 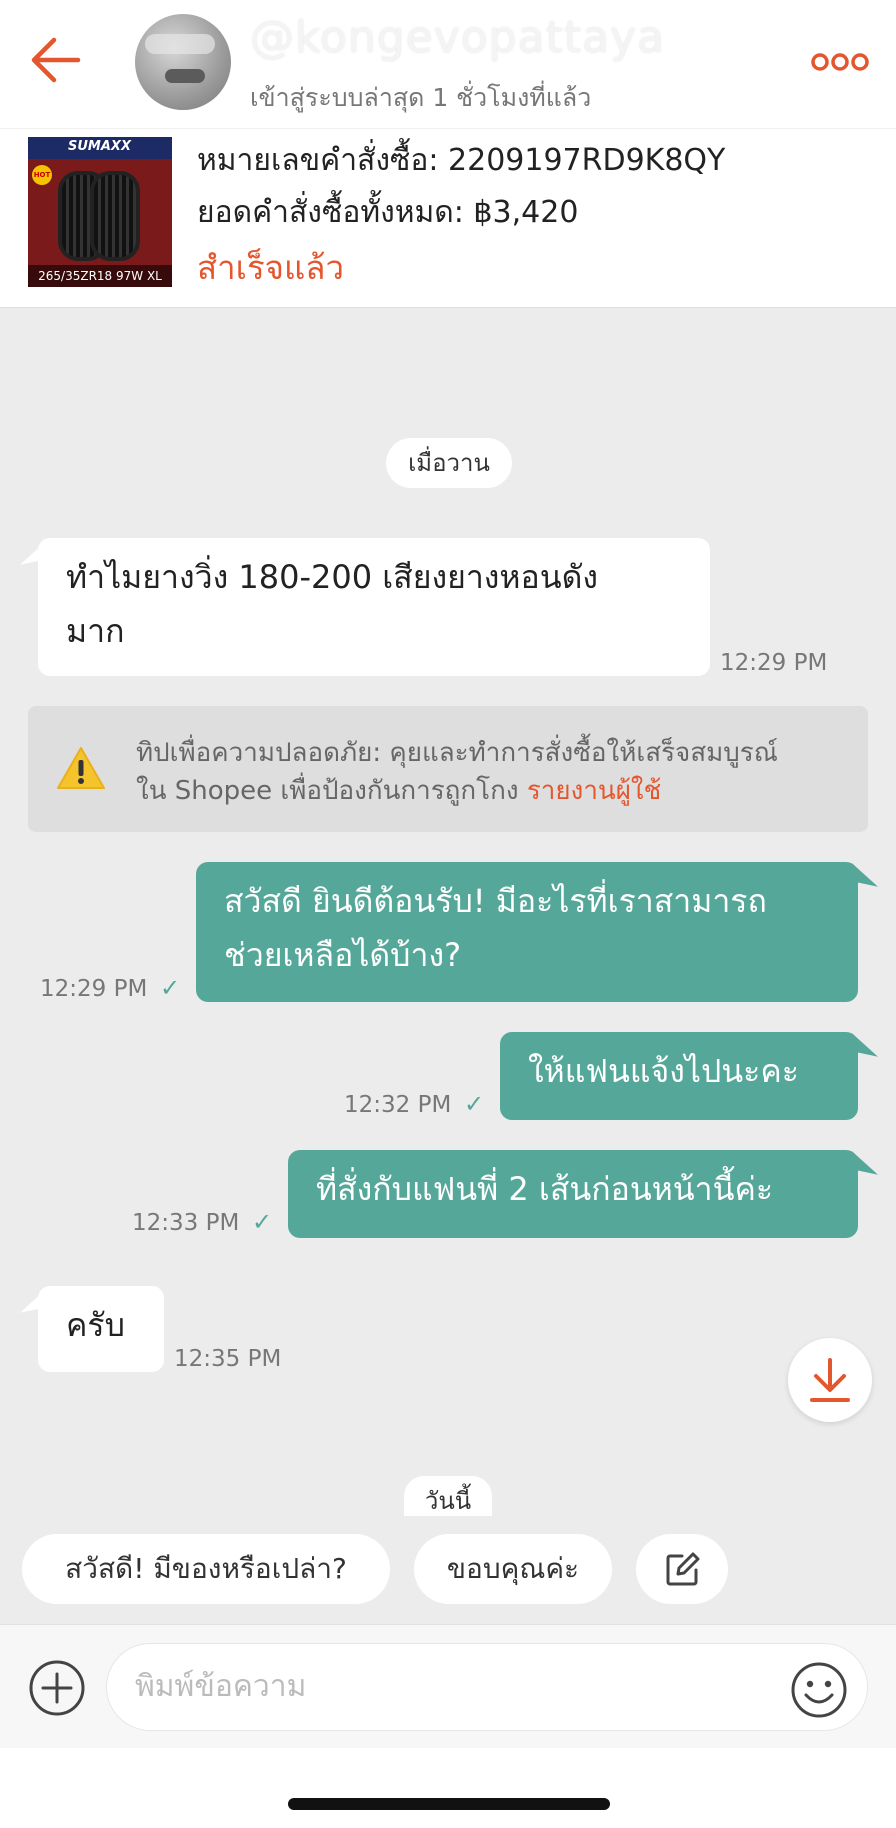 I want to click on download-icon, so click(x=830, y=1380).